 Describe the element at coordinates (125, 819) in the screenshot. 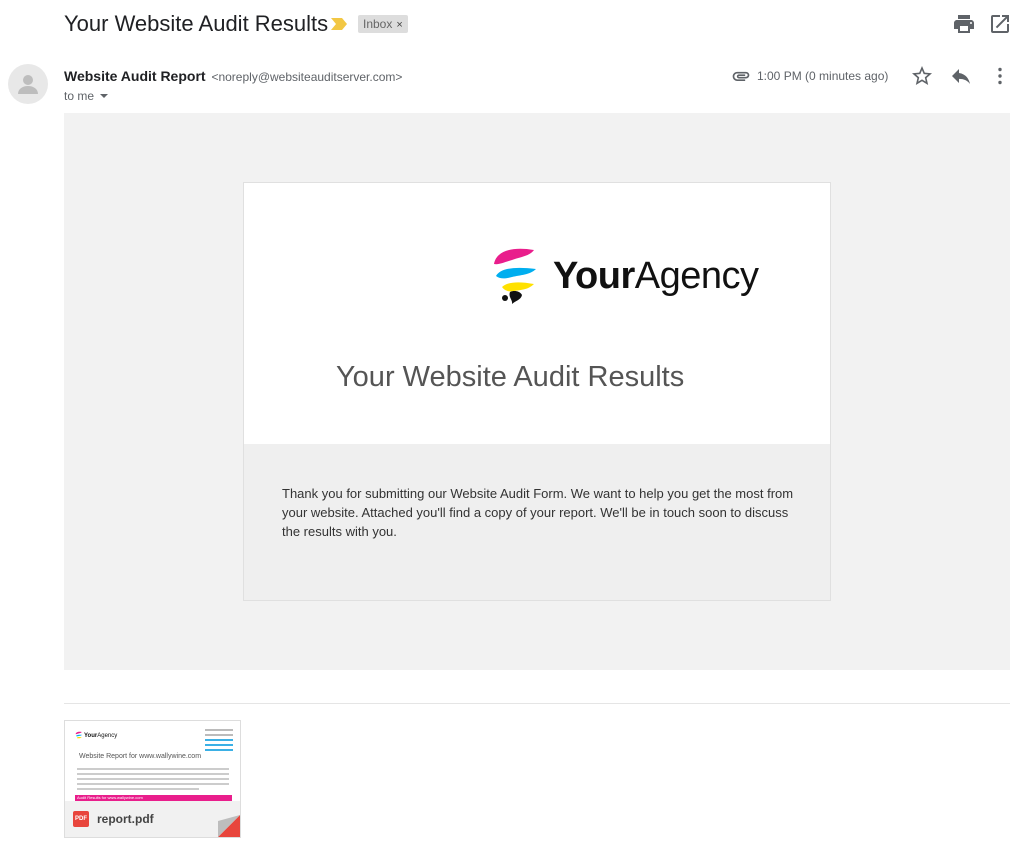

I see `attachment-filename: report.pdf` at that location.